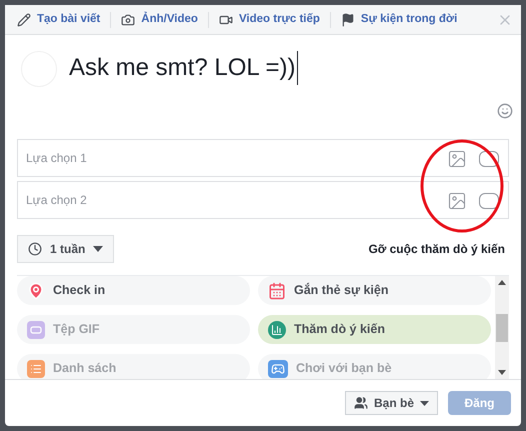  I want to click on header-tab: Ảnh/Video, so click(159, 19).